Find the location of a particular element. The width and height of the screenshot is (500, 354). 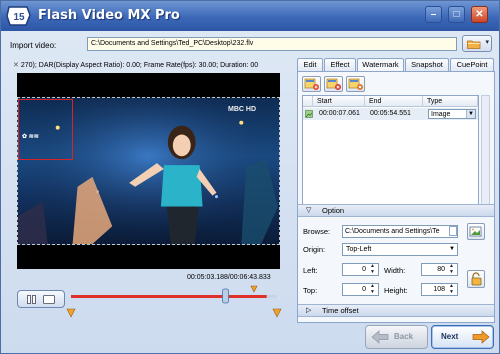

import-video-button: ▾ is located at coordinates (477, 43).